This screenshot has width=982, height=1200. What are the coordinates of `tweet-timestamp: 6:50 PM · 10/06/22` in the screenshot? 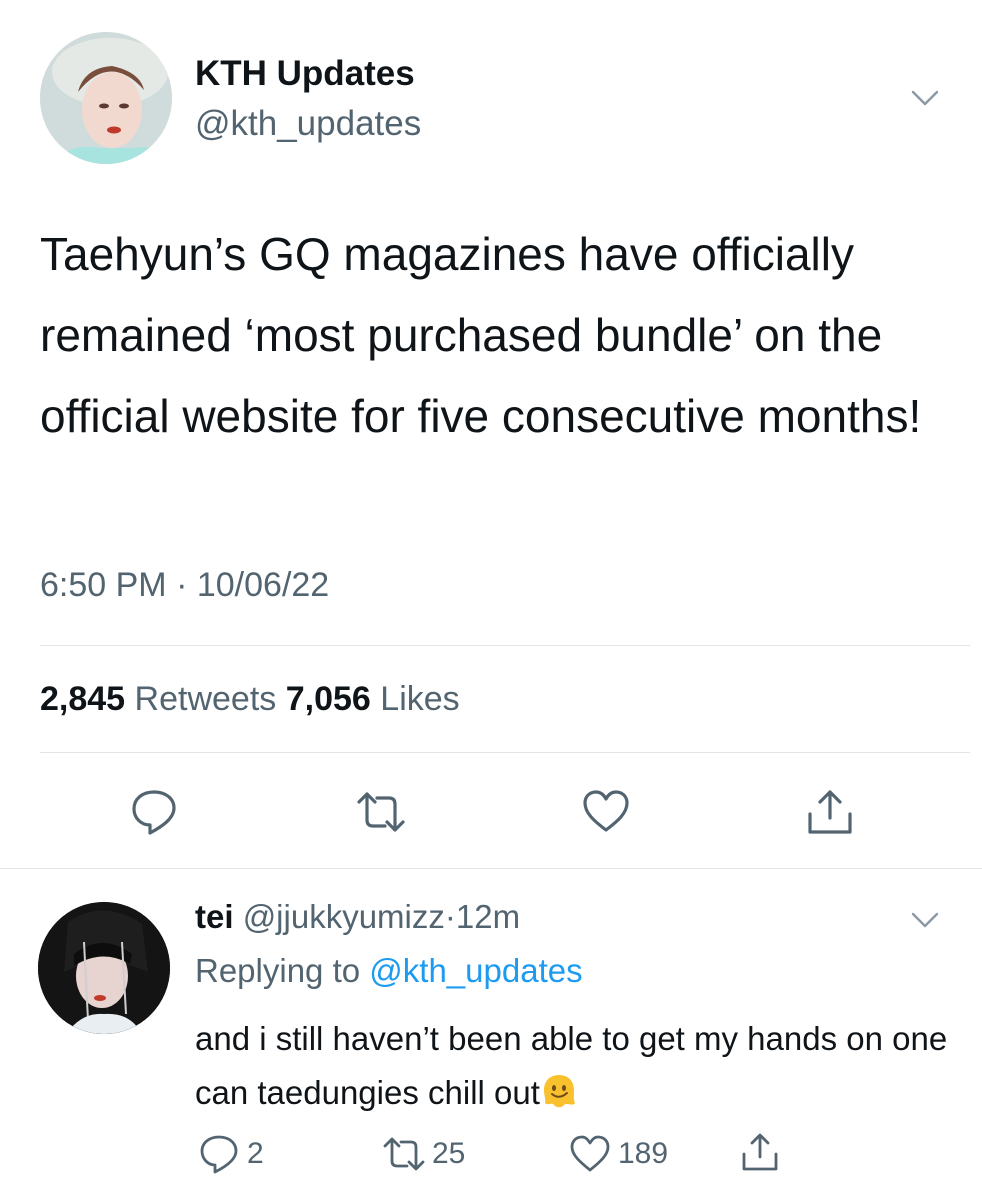 It's located at (184, 585).